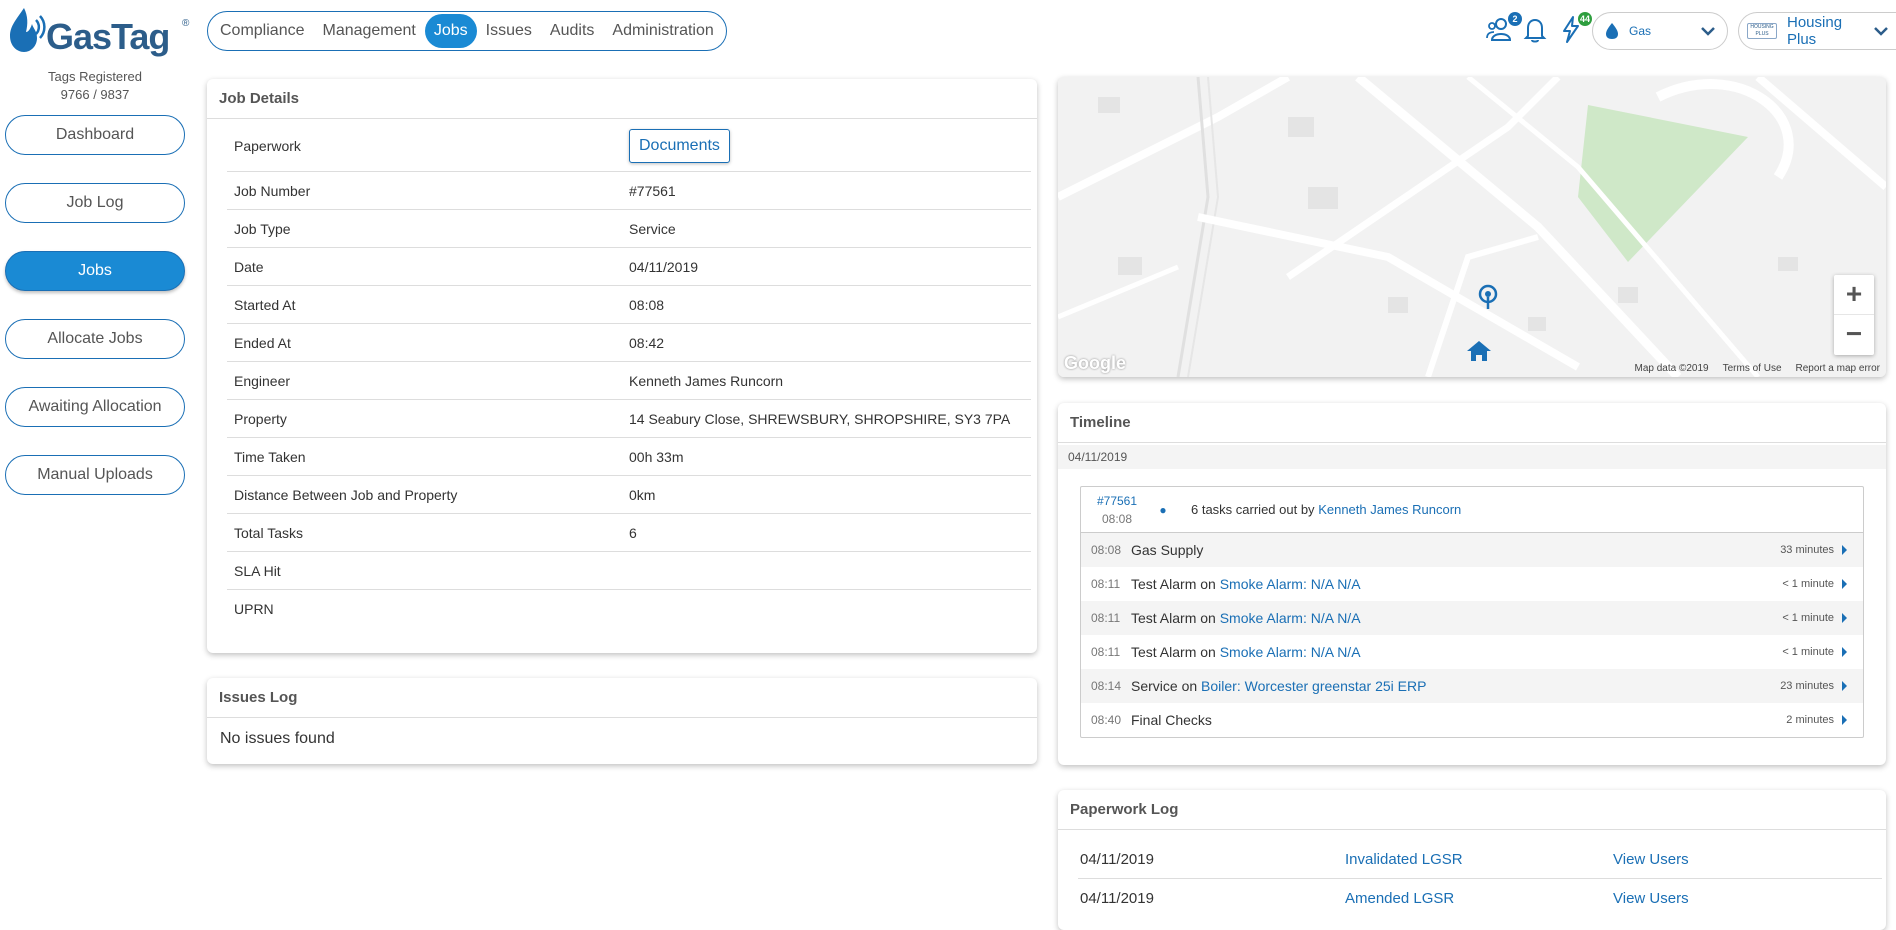 This screenshot has height=930, width=1896. I want to click on job-detail-row: Ended At 08:42, so click(629, 343).